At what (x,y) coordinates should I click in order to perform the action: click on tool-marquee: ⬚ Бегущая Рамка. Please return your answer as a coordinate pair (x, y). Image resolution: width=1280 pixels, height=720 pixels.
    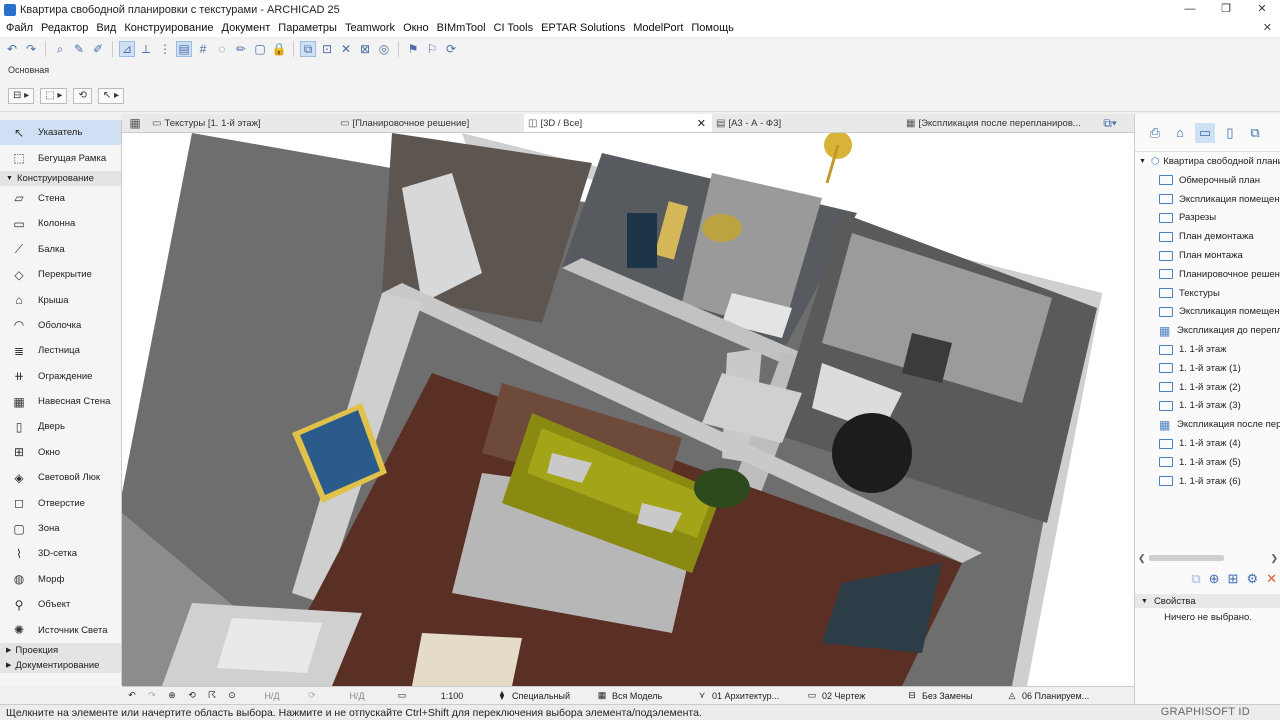
    Looking at the image, I should click on (60, 157).